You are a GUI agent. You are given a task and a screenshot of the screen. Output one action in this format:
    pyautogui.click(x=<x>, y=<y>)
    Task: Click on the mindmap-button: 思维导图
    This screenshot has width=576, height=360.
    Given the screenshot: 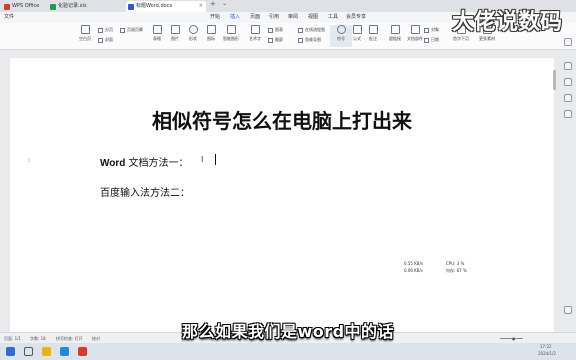 What is the action you would take?
    pyautogui.click(x=309, y=40)
    